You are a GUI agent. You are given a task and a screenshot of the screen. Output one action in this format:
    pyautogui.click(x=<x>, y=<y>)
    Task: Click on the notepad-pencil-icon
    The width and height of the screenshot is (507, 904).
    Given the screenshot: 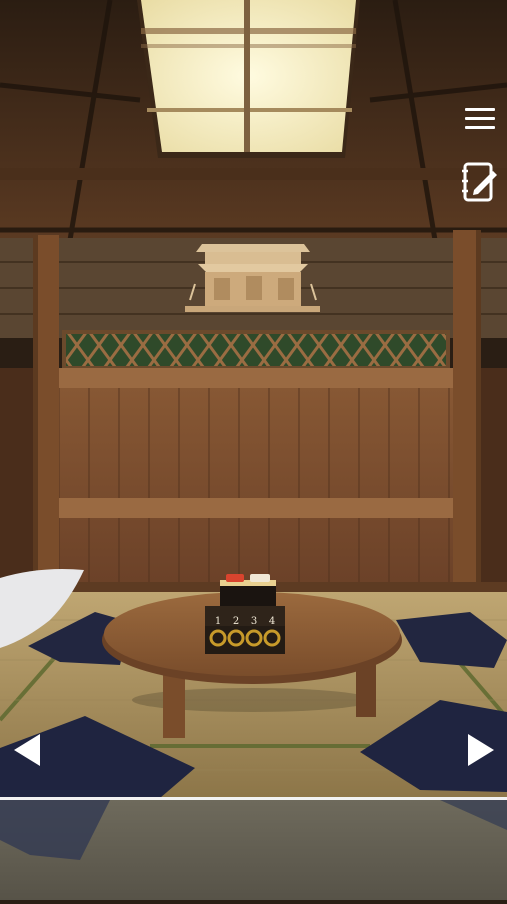 What is the action you would take?
    pyautogui.click(x=480, y=182)
    